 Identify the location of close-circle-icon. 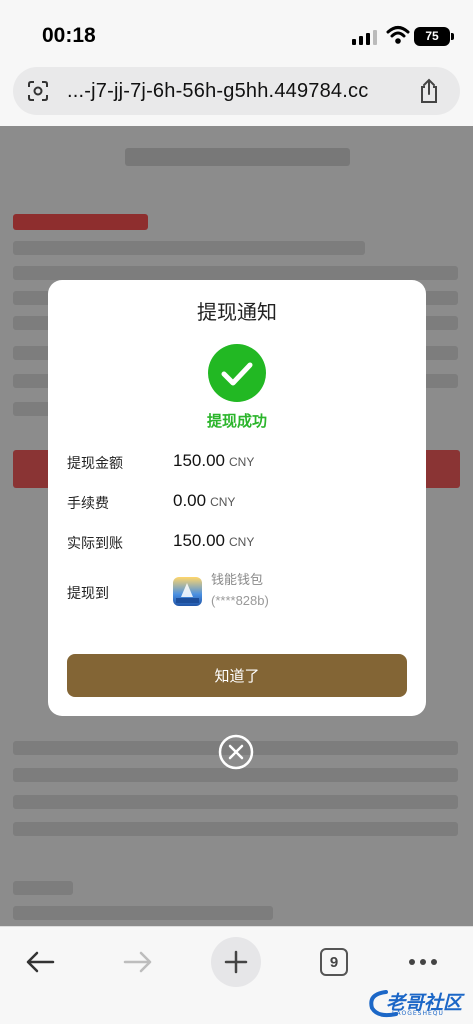
(236, 752).